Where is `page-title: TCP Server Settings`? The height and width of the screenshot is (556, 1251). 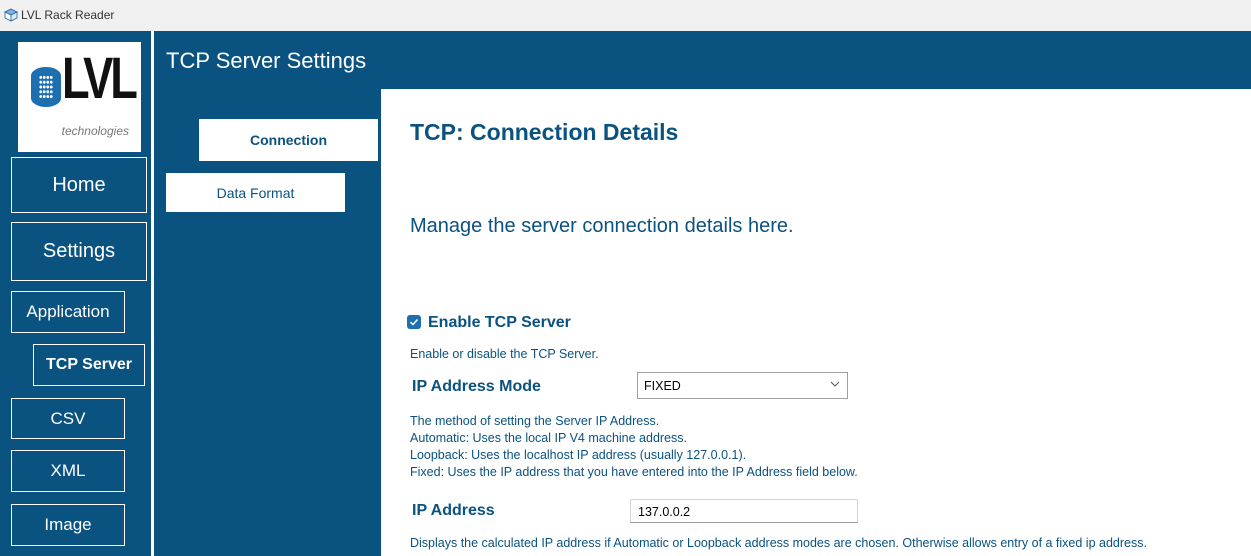
page-title: TCP Server Settings is located at coordinates (266, 60).